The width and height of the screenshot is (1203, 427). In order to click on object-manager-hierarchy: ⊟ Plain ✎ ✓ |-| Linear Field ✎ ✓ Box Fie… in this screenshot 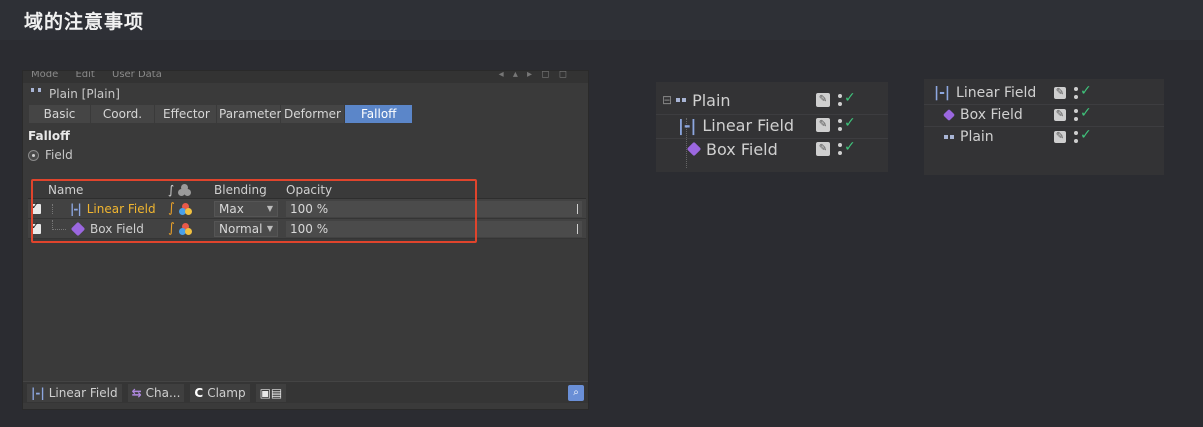, I will do `click(772, 127)`.